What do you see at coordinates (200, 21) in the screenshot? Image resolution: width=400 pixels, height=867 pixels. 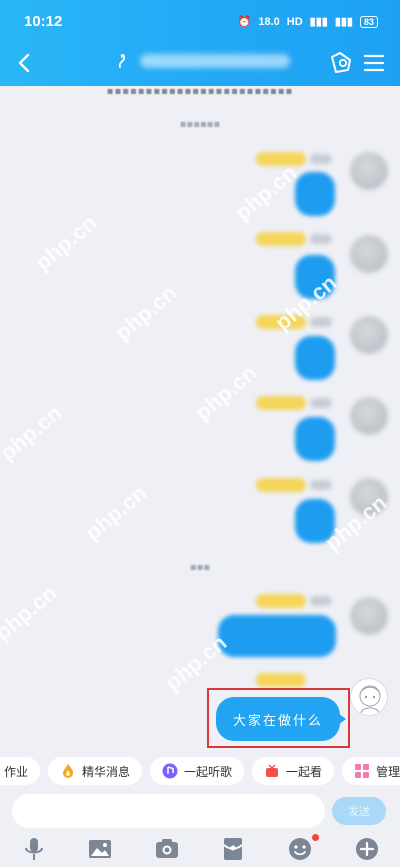 I see `status-bar: 10:12 ⏰ 18.0 HD ▮▮▮ ▮▮▮ 83` at bounding box center [200, 21].